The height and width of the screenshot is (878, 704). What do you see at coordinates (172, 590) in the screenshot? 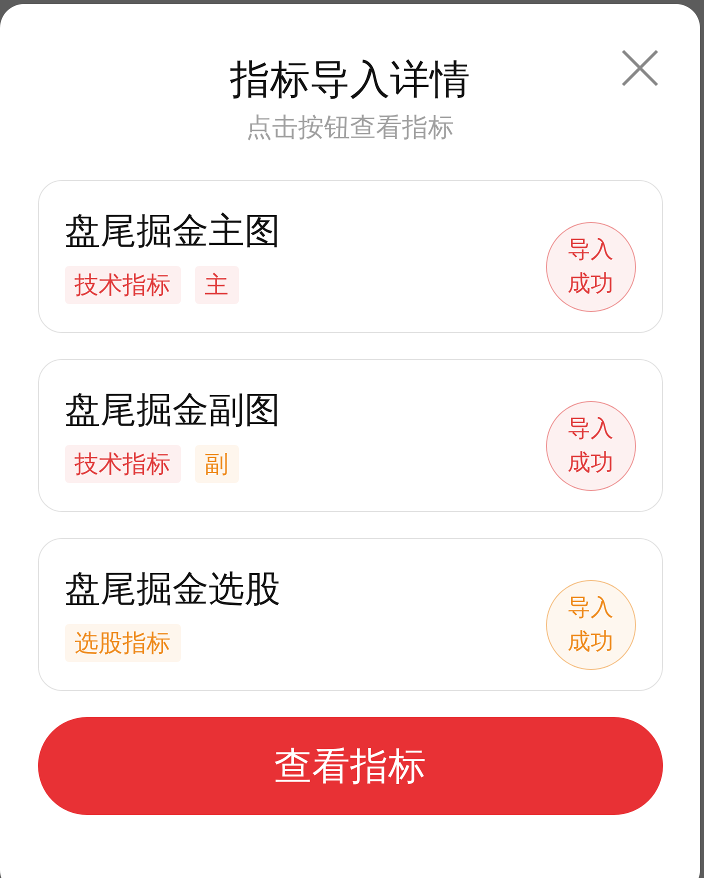
I see `indicator-name: 盘尾掘金选股` at bounding box center [172, 590].